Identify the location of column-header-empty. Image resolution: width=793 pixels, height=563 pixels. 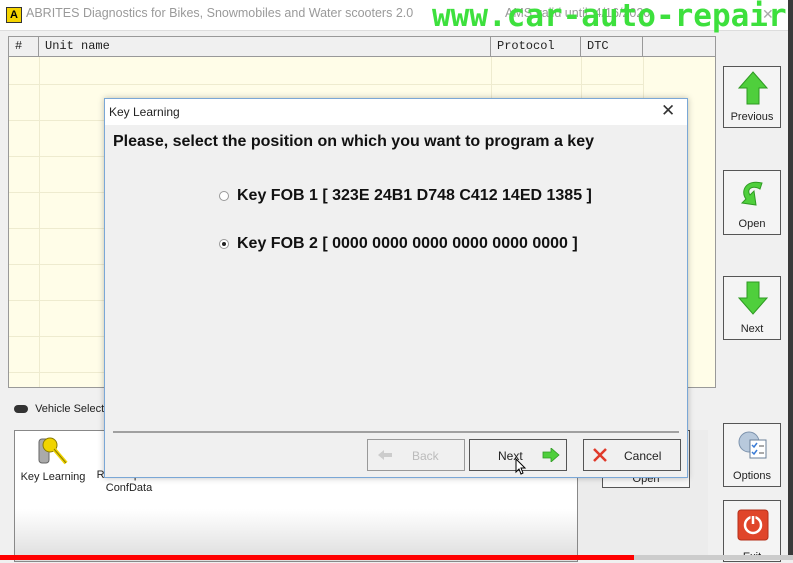
(679, 46).